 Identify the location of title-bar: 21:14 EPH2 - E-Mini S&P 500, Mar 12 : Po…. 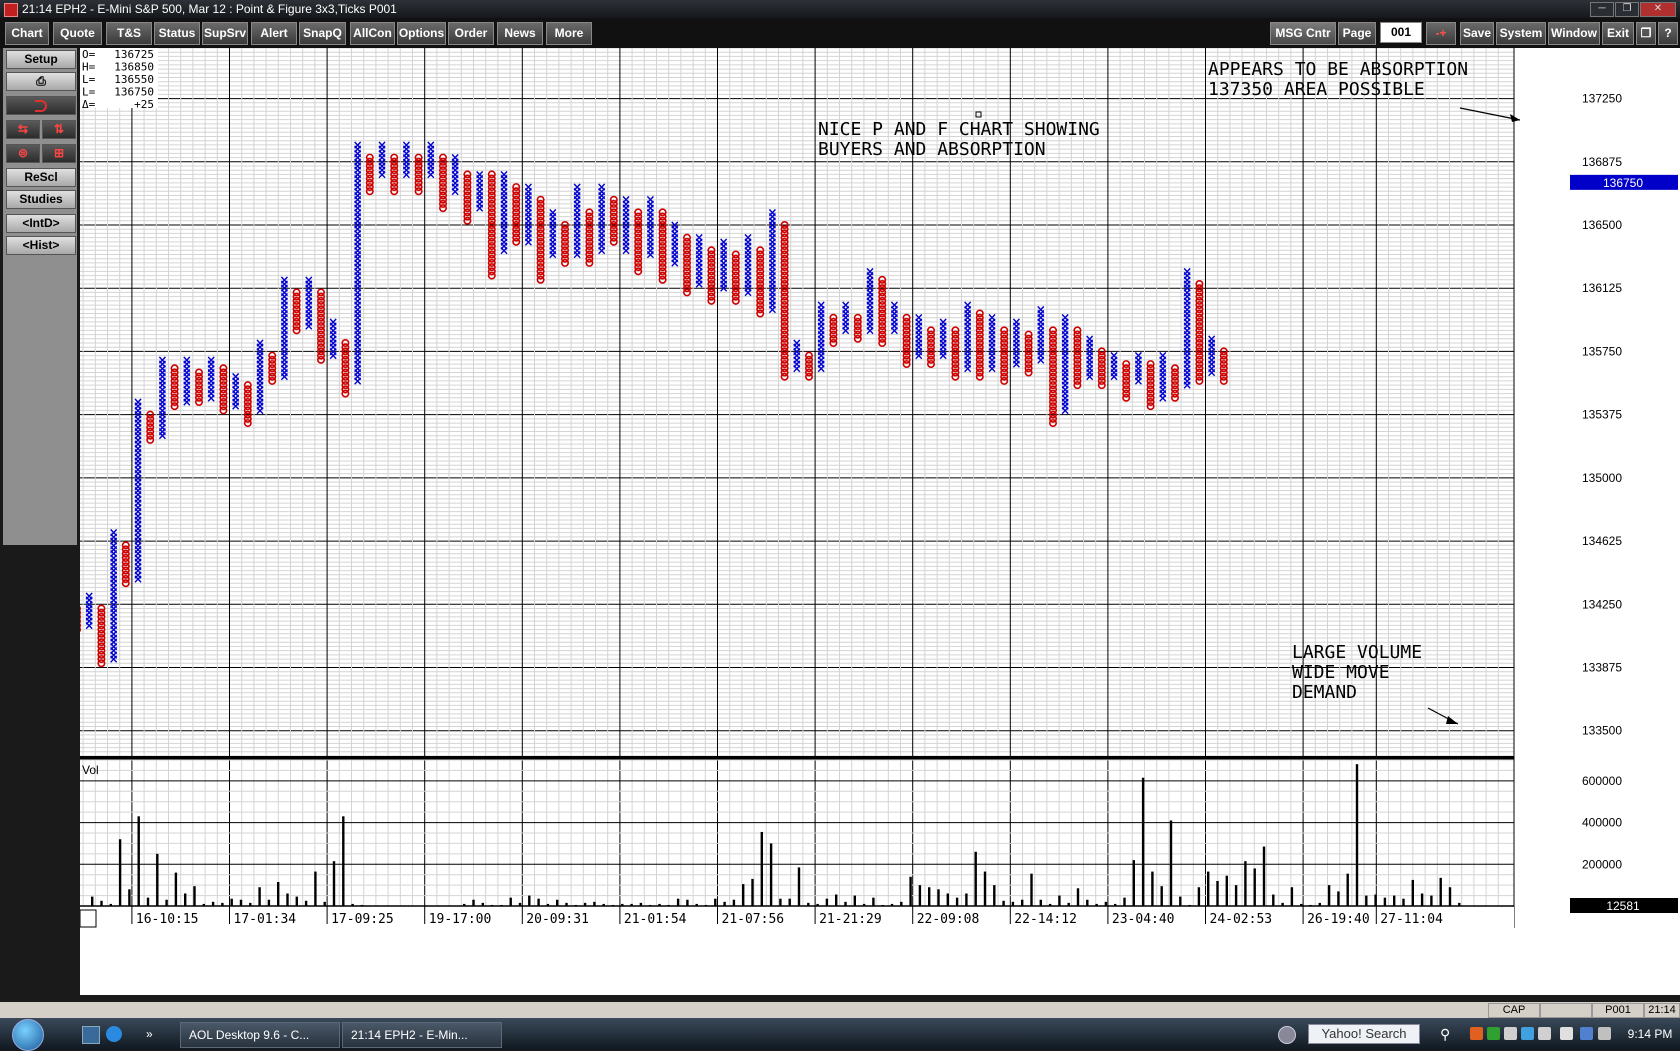
(840, 9).